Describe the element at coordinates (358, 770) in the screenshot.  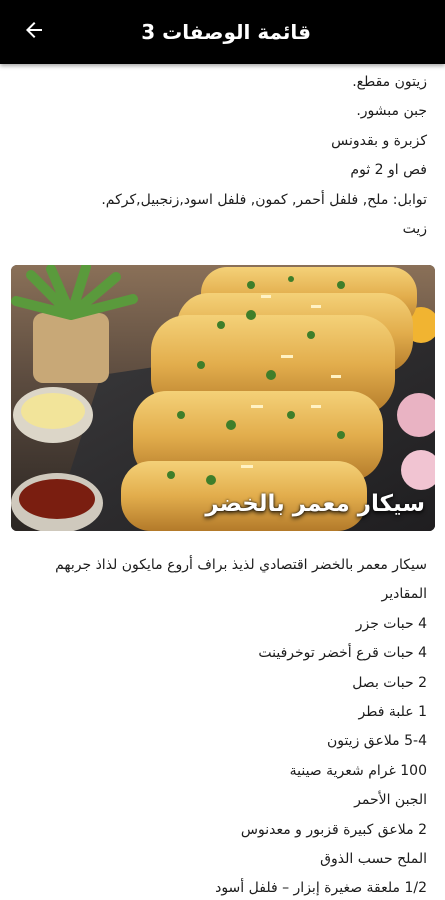
I see `ingredient-item: 100 غرام شعرية صينية` at that location.